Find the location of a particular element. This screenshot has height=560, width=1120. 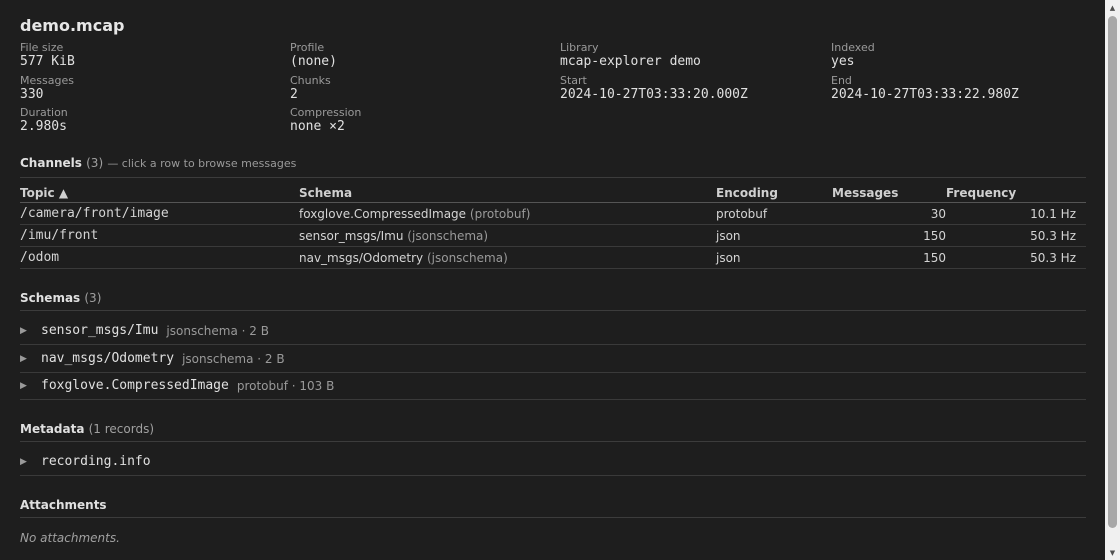

channels-count: (3) is located at coordinates (95, 163).